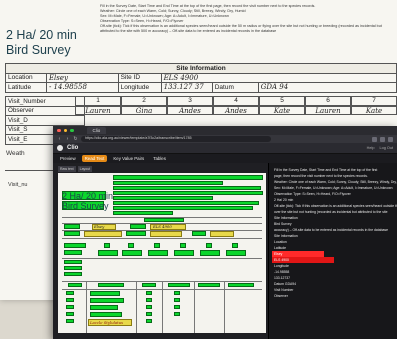 The height and width of the screenshot is (339, 397). I want to click on menu-key-value-pairs: Key Value Pairs, so click(128, 158).